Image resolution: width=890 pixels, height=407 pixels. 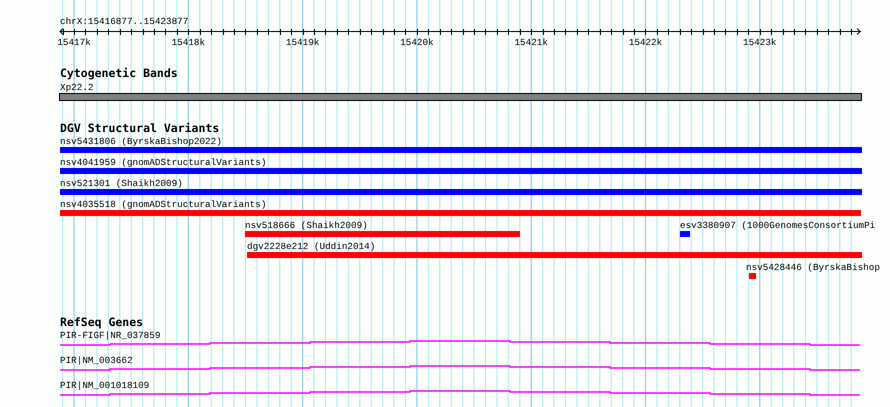 What do you see at coordinates (460, 97) in the screenshot?
I see `cytoband-bar` at bounding box center [460, 97].